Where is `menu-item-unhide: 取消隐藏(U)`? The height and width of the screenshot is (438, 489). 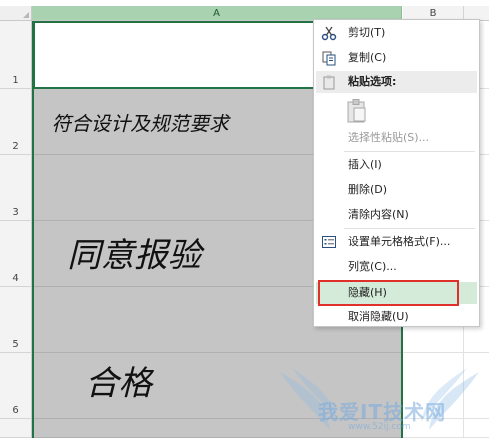
menu-item-unhide: 取消隐藏(U) is located at coordinates (396, 317).